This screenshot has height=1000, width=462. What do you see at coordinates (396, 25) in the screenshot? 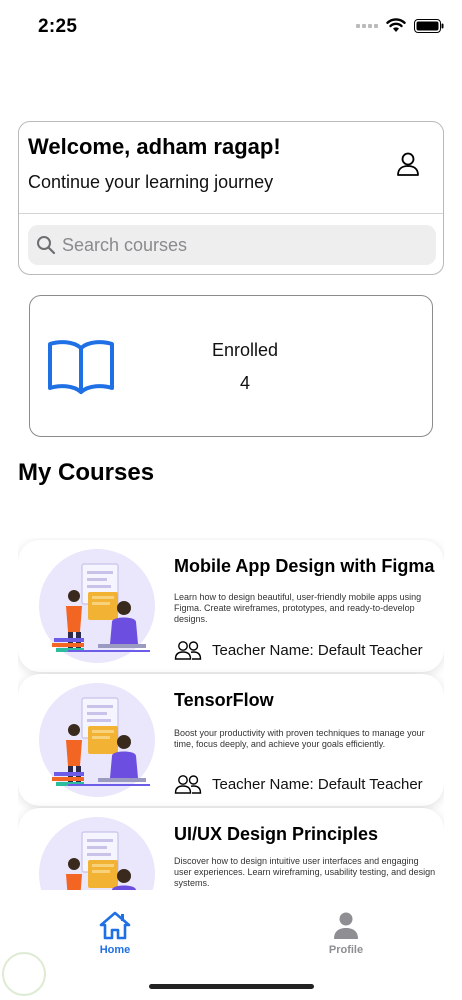
I see `wifi-icon` at bounding box center [396, 25].